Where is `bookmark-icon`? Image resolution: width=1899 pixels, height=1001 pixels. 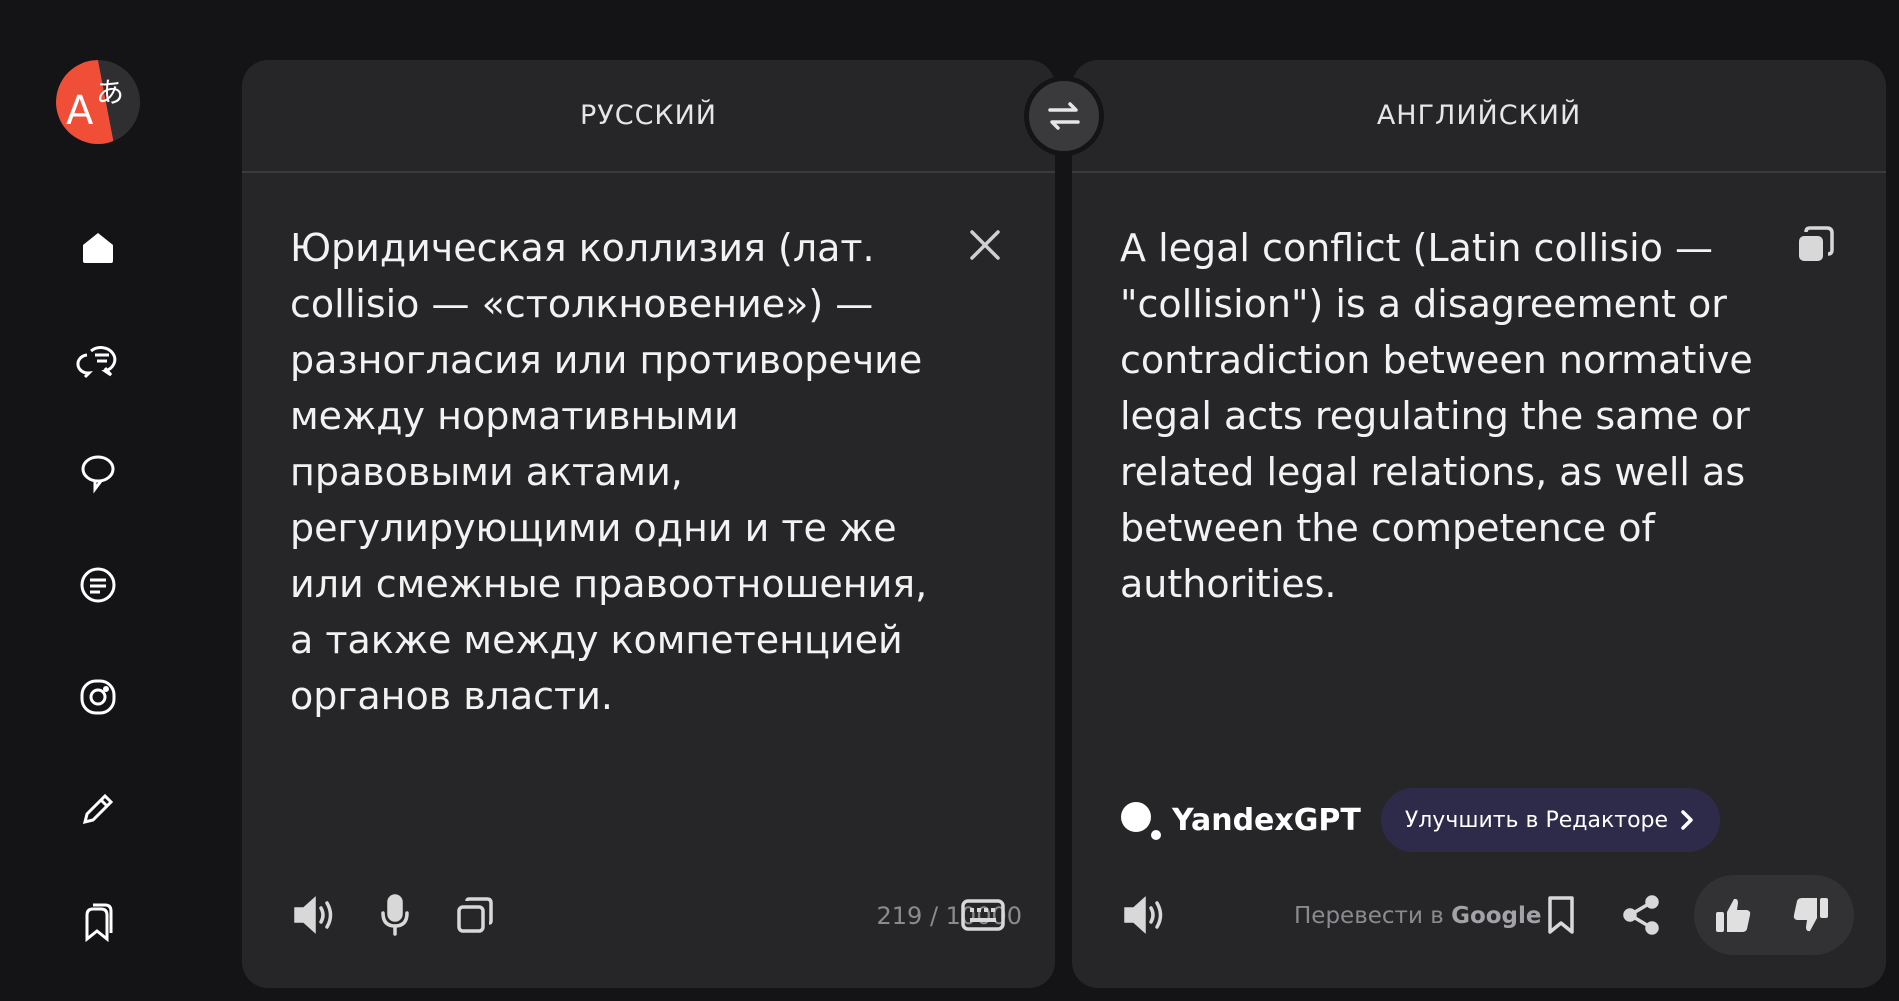
bookmark-icon is located at coordinates (1561, 915).